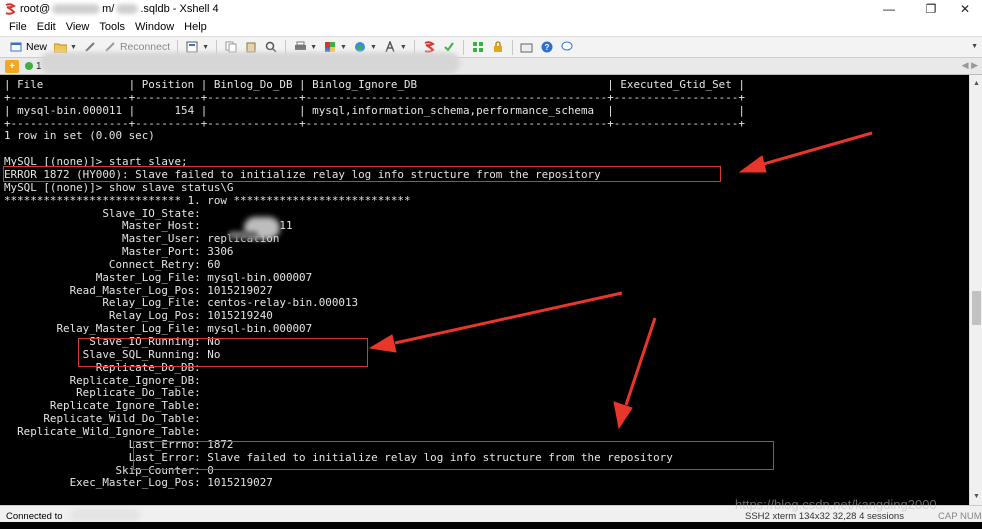 The width and height of the screenshot is (982, 529). What do you see at coordinates (106, 419) in the screenshot?
I see `terminal-line: Replicate_Wild_Do_Table:` at bounding box center [106, 419].